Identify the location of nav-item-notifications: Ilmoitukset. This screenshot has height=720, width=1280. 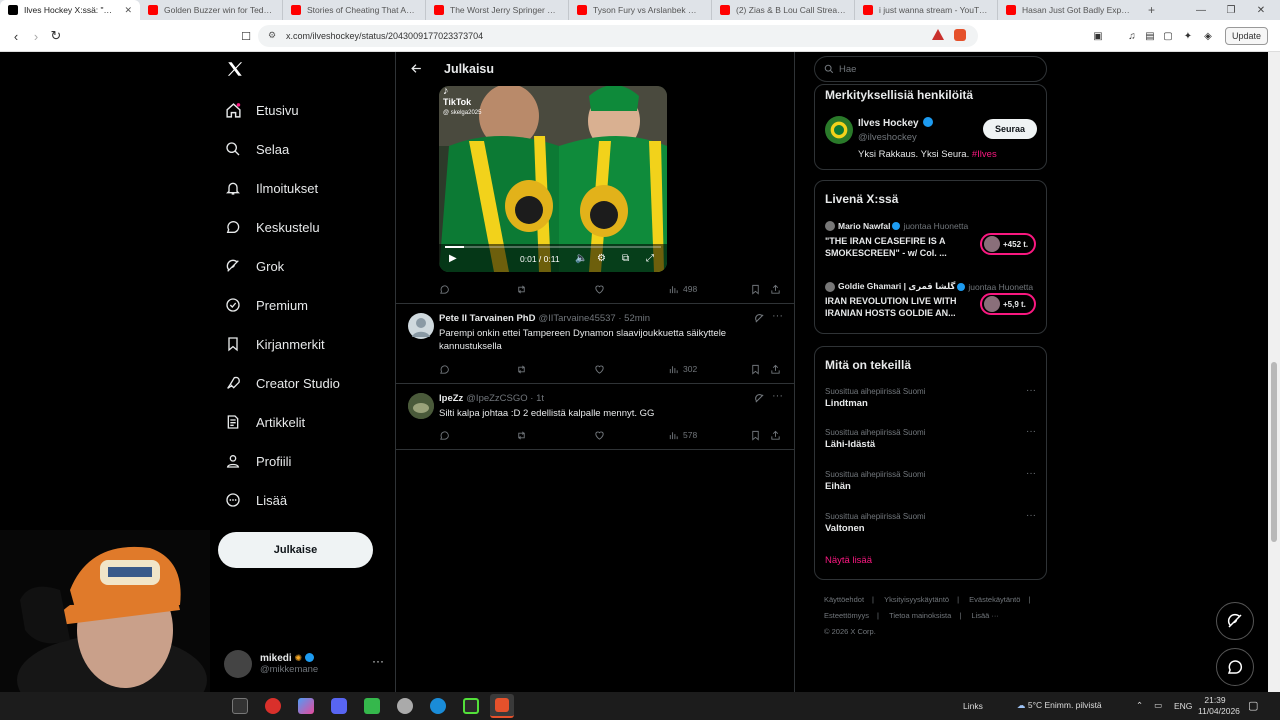
(271, 188).